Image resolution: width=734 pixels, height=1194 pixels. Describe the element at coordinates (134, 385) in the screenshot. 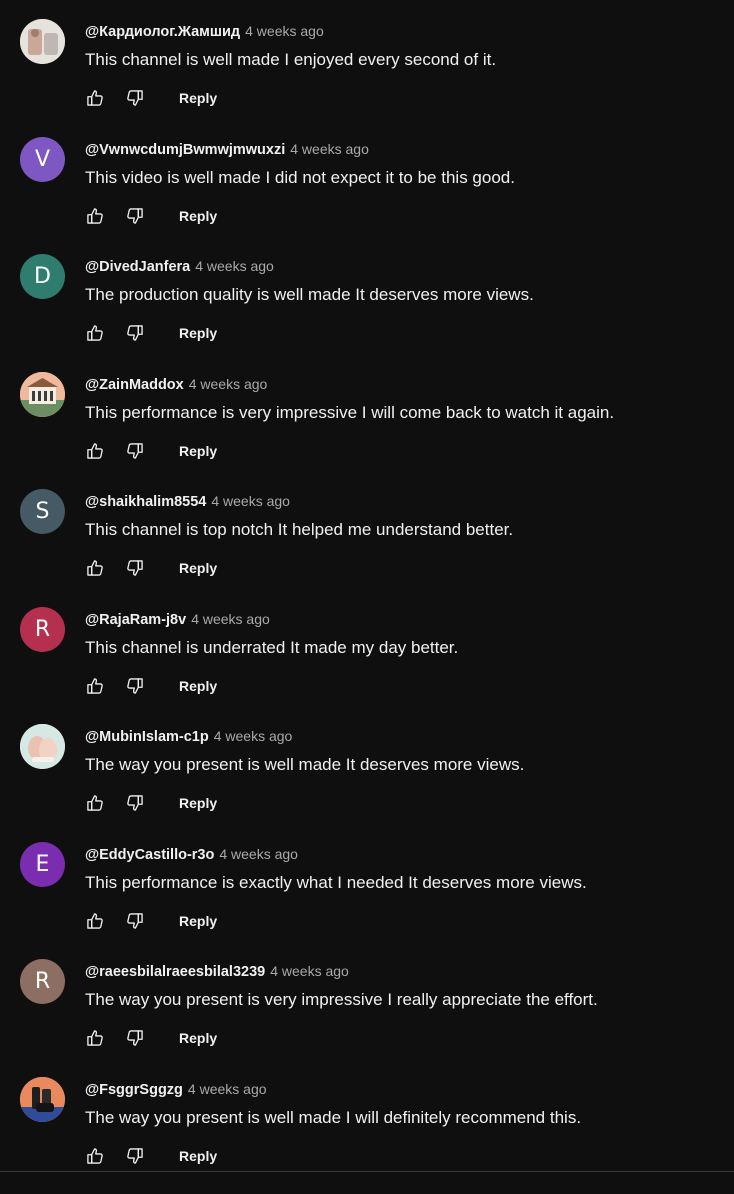

I see `comment-author: @ZainMaddox` at that location.